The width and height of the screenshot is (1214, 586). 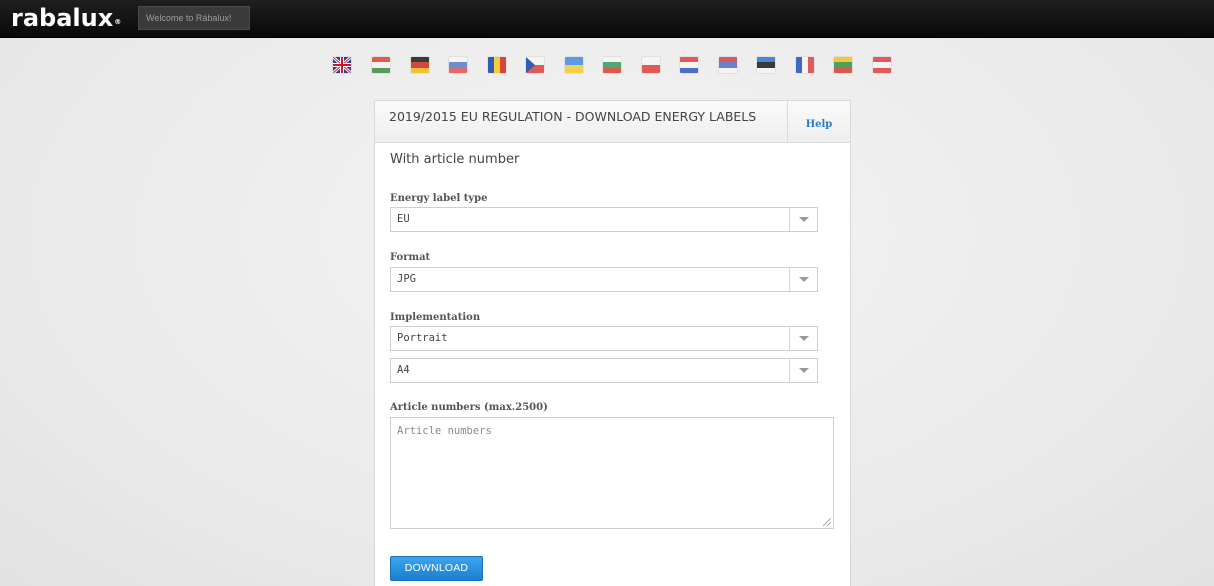 I want to click on orientation-value: Portrait, so click(x=422, y=338).